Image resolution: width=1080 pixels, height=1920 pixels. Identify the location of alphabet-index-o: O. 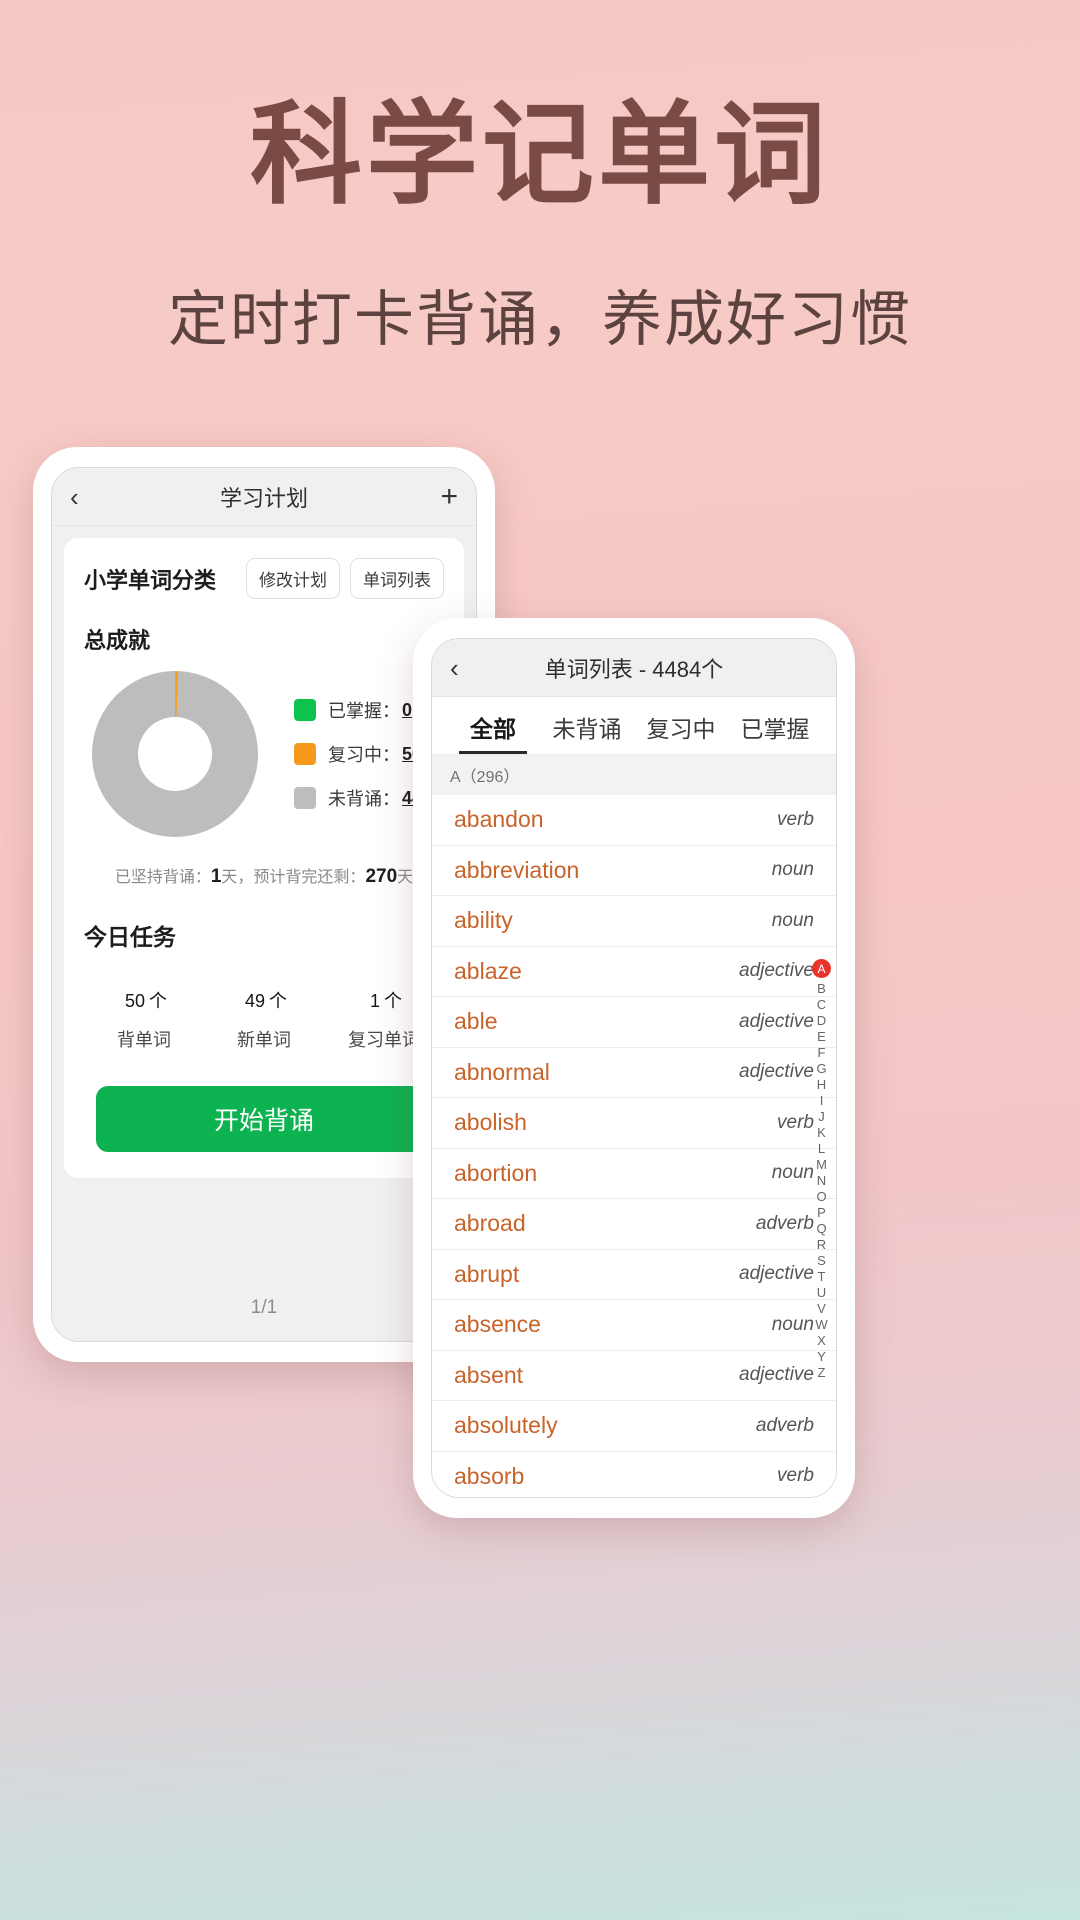
(821, 1196).